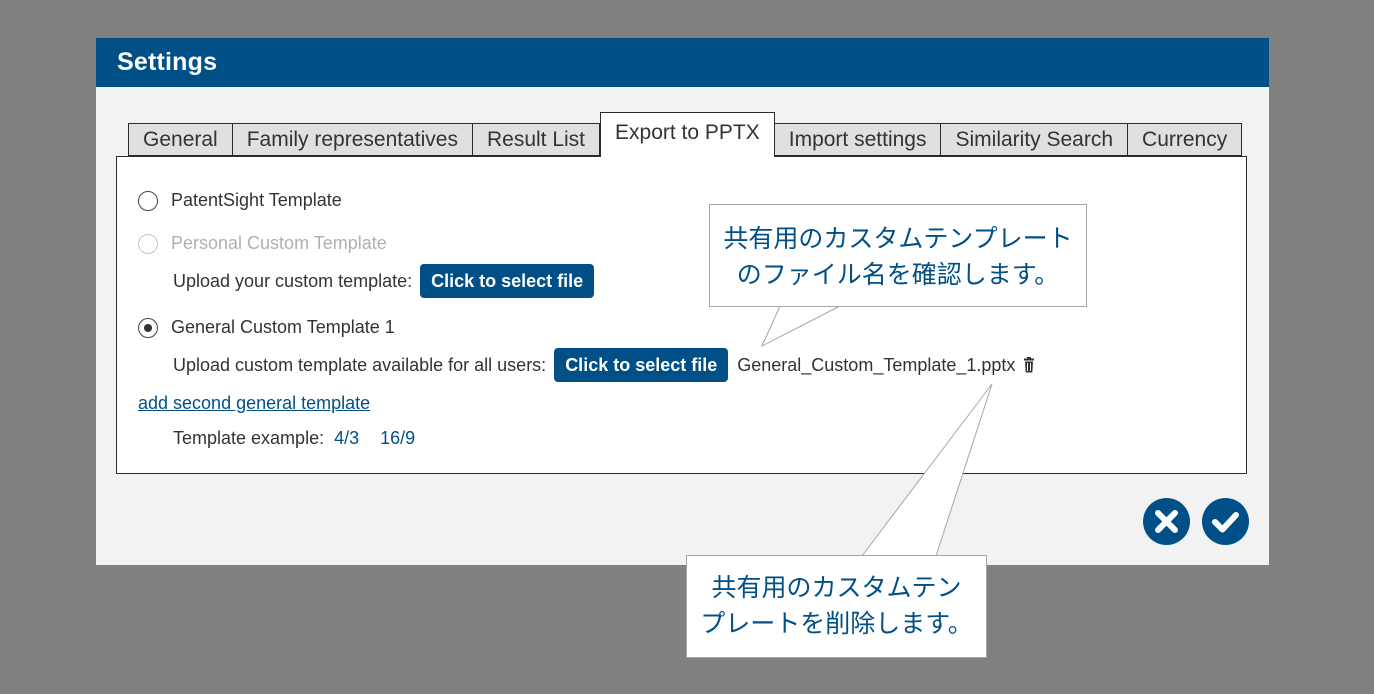 The width and height of the screenshot is (1374, 694). What do you see at coordinates (180, 139) in the screenshot?
I see `tab-general: General` at bounding box center [180, 139].